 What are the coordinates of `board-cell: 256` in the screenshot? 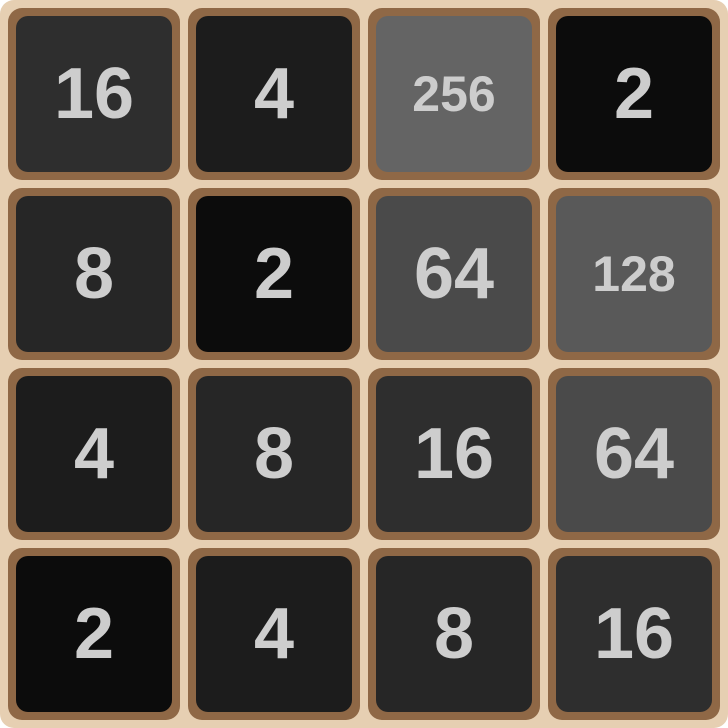 It's located at (454, 94).